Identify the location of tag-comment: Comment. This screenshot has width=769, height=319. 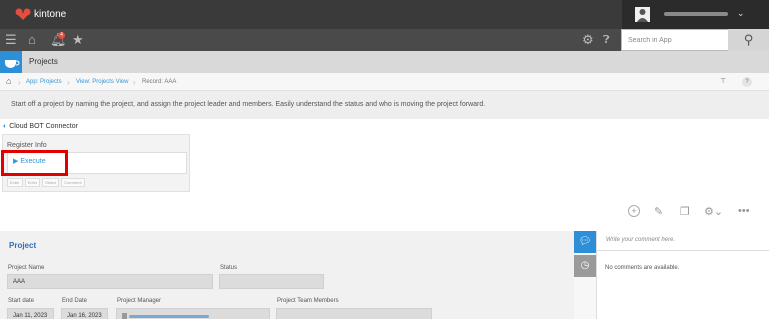
(73, 182).